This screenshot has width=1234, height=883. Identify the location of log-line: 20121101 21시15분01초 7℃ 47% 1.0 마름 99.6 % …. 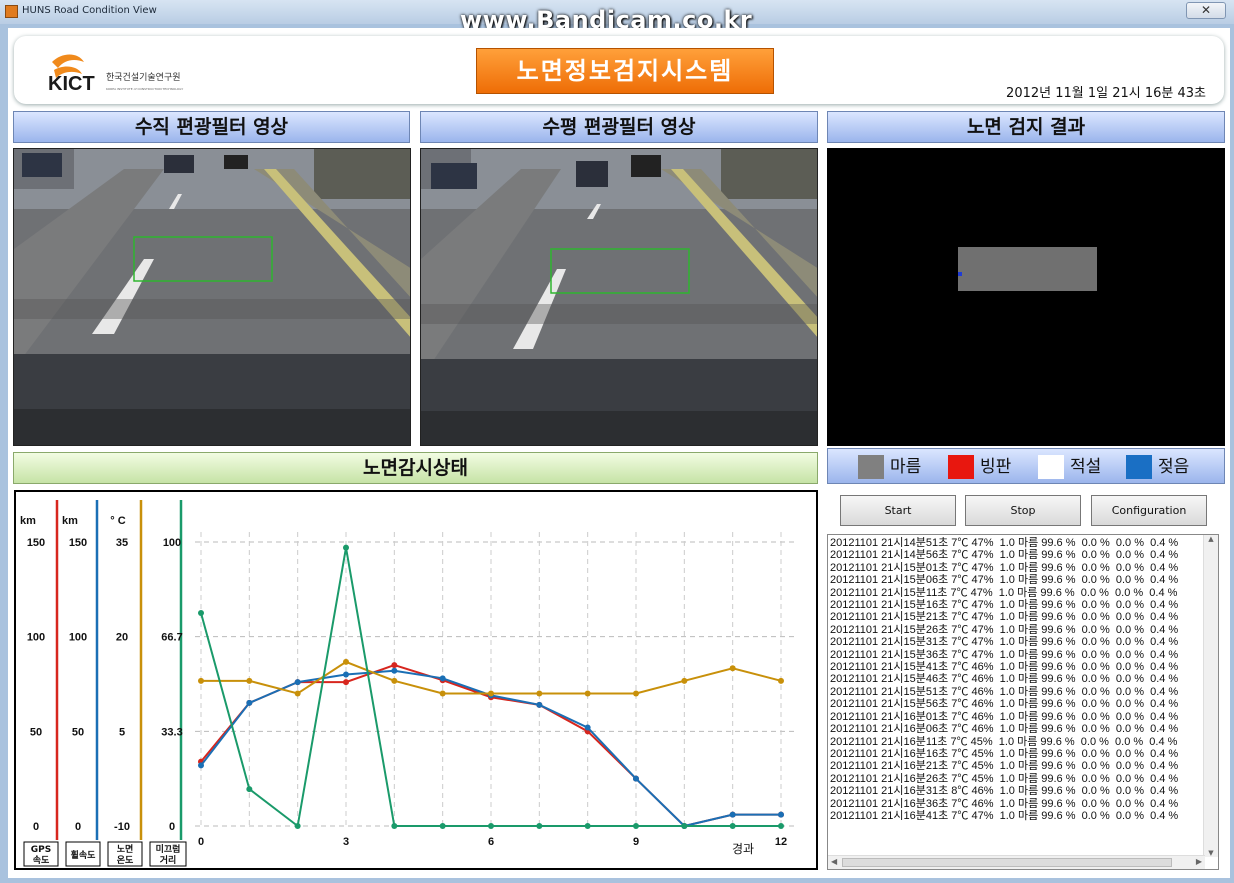
(1004, 567).